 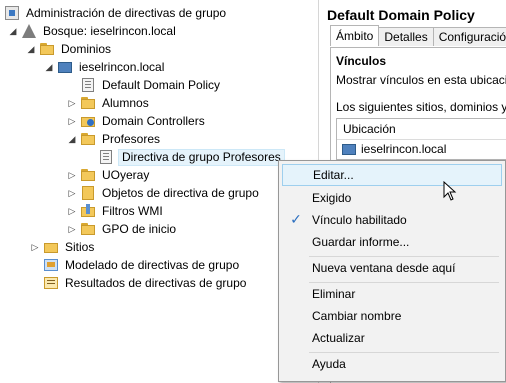 I want to click on tree-item-label: GPO de inicio, so click(x=139, y=229).